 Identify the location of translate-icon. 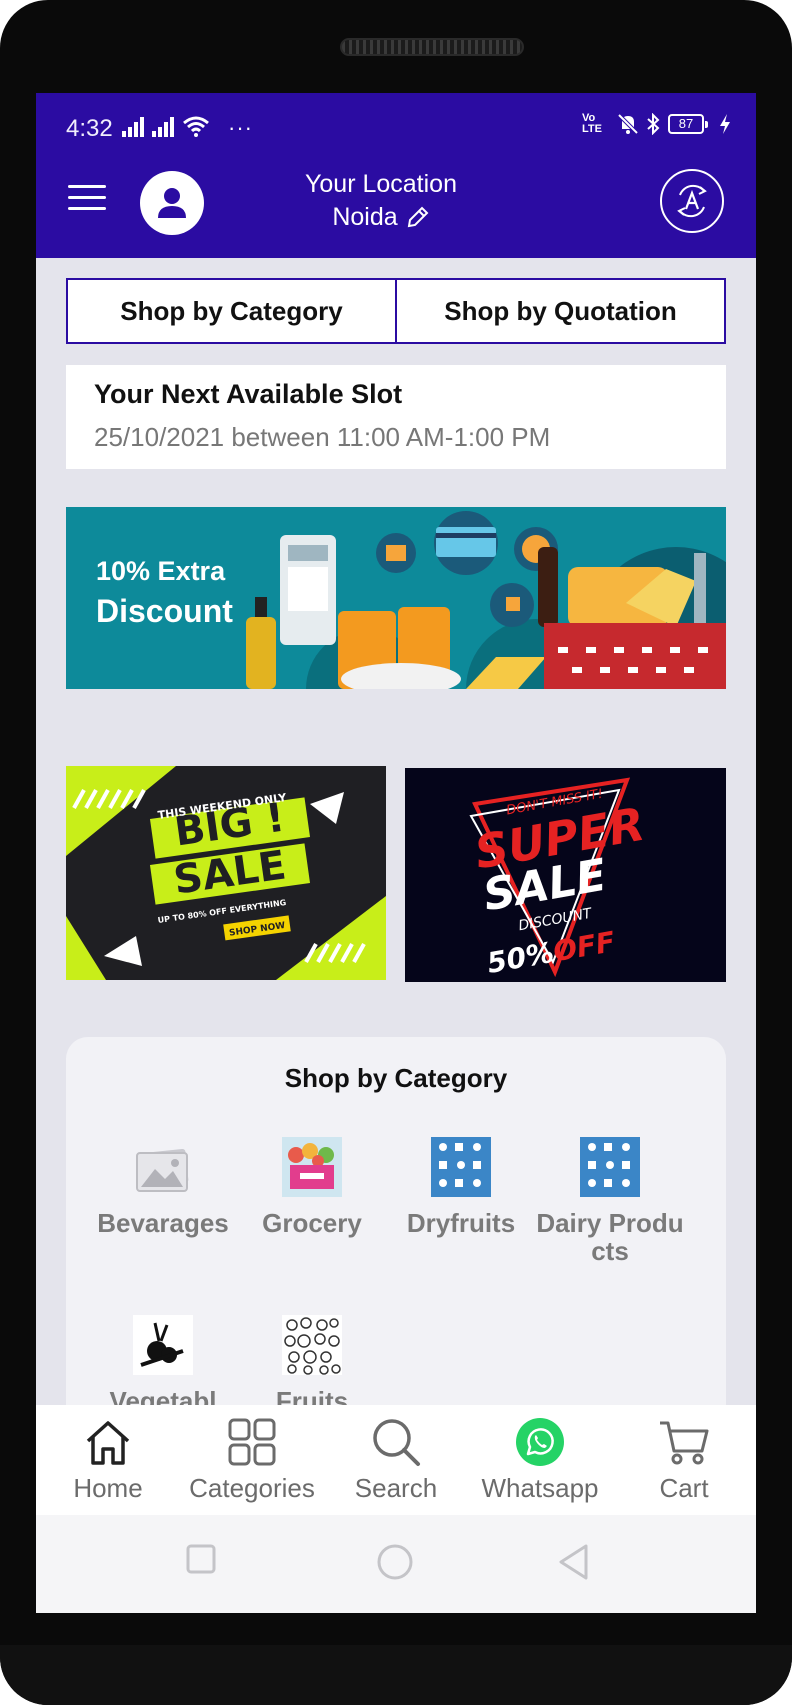
(692, 201).